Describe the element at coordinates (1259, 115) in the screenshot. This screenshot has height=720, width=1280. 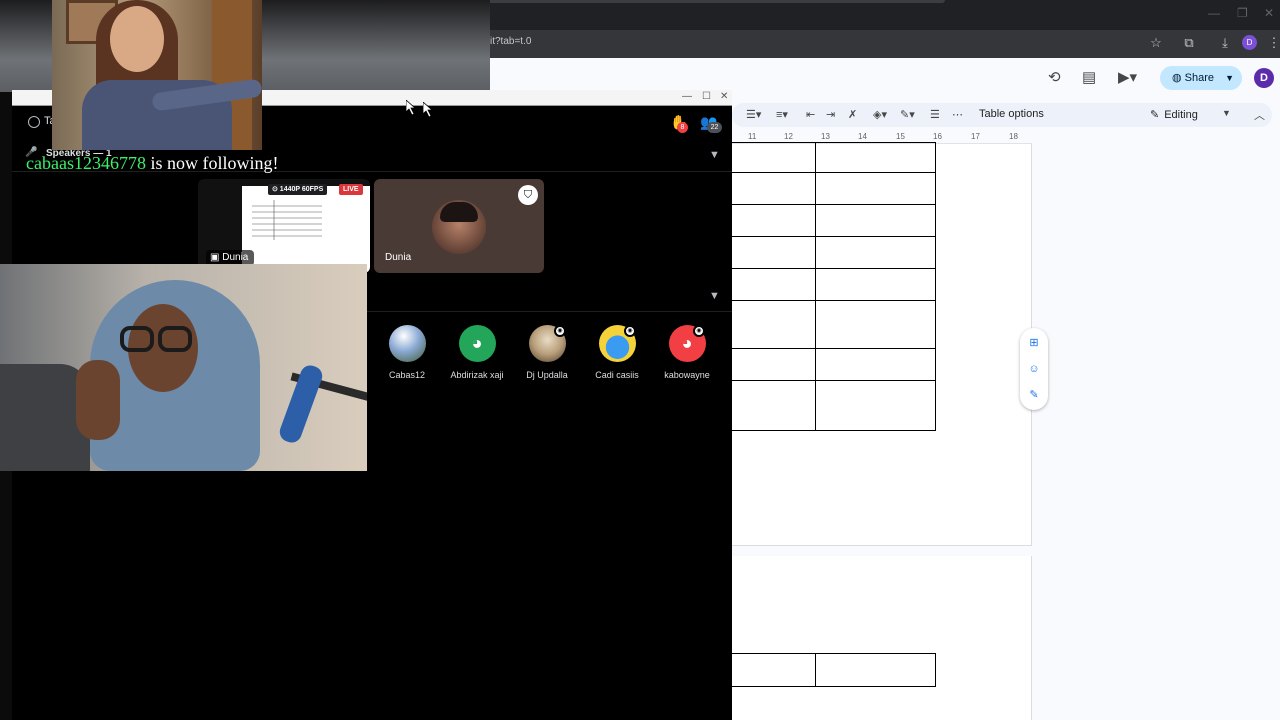
I see `collapse-menus-icon: ︿` at that location.